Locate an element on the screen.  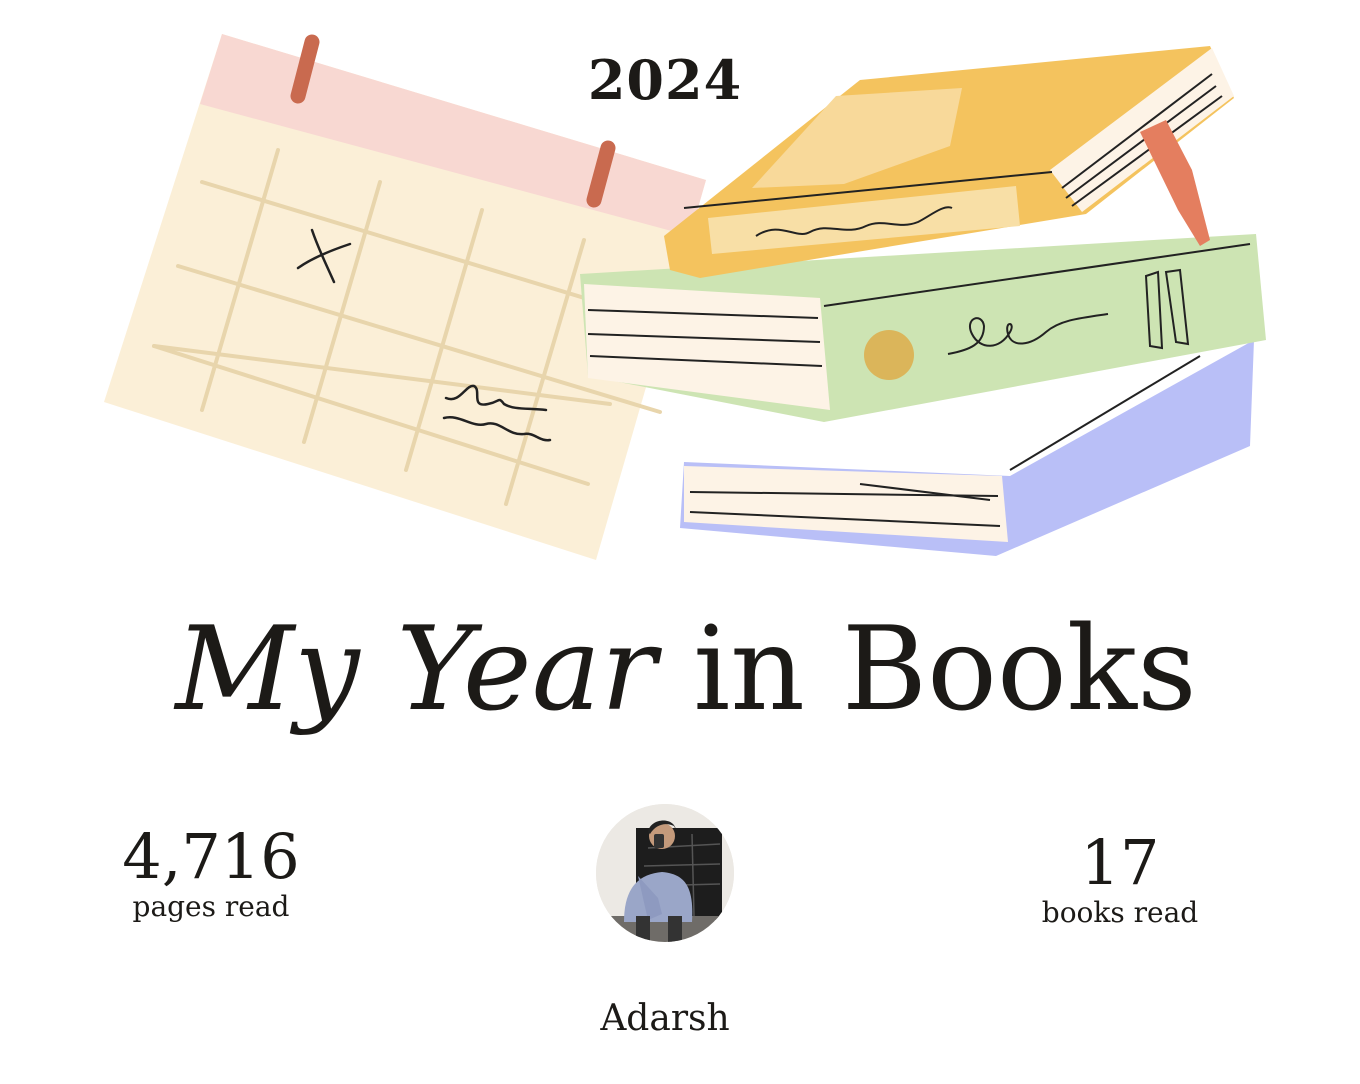
books-read-stat: 17 books read is located at coordinates (1120, 879).